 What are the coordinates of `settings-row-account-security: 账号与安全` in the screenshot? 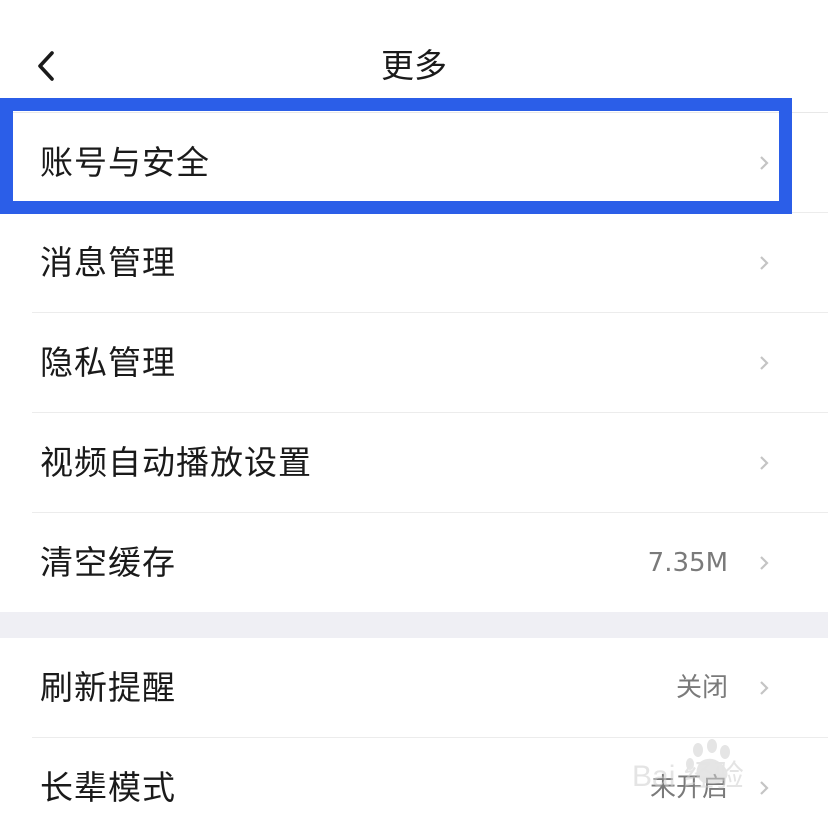 It's located at (414, 163).